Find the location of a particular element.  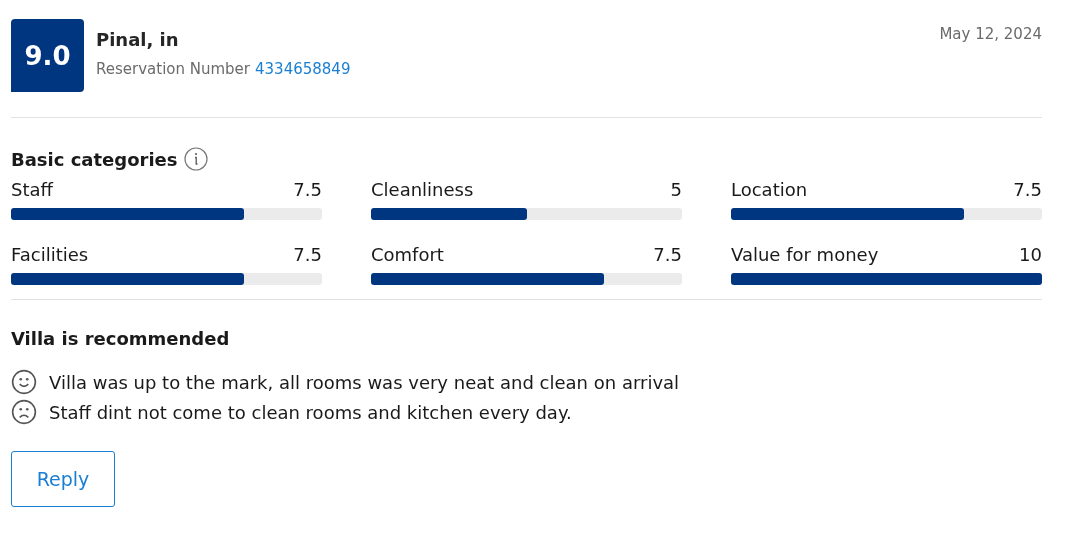

review-date: May 12, 2024 is located at coordinates (990, 33).